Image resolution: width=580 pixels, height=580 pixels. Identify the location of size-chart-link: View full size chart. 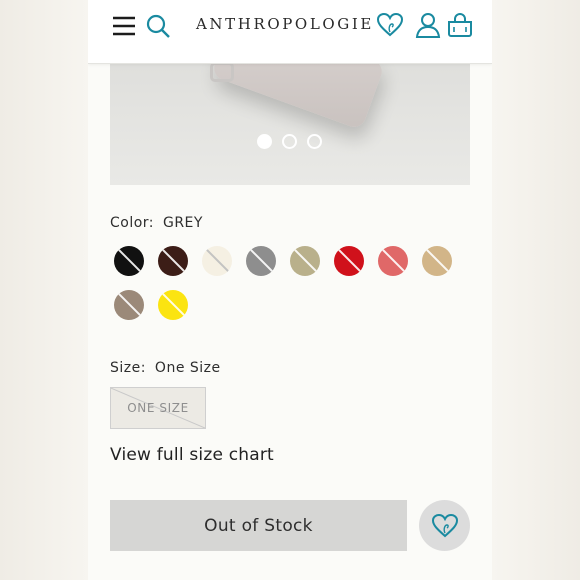
(192, 455).